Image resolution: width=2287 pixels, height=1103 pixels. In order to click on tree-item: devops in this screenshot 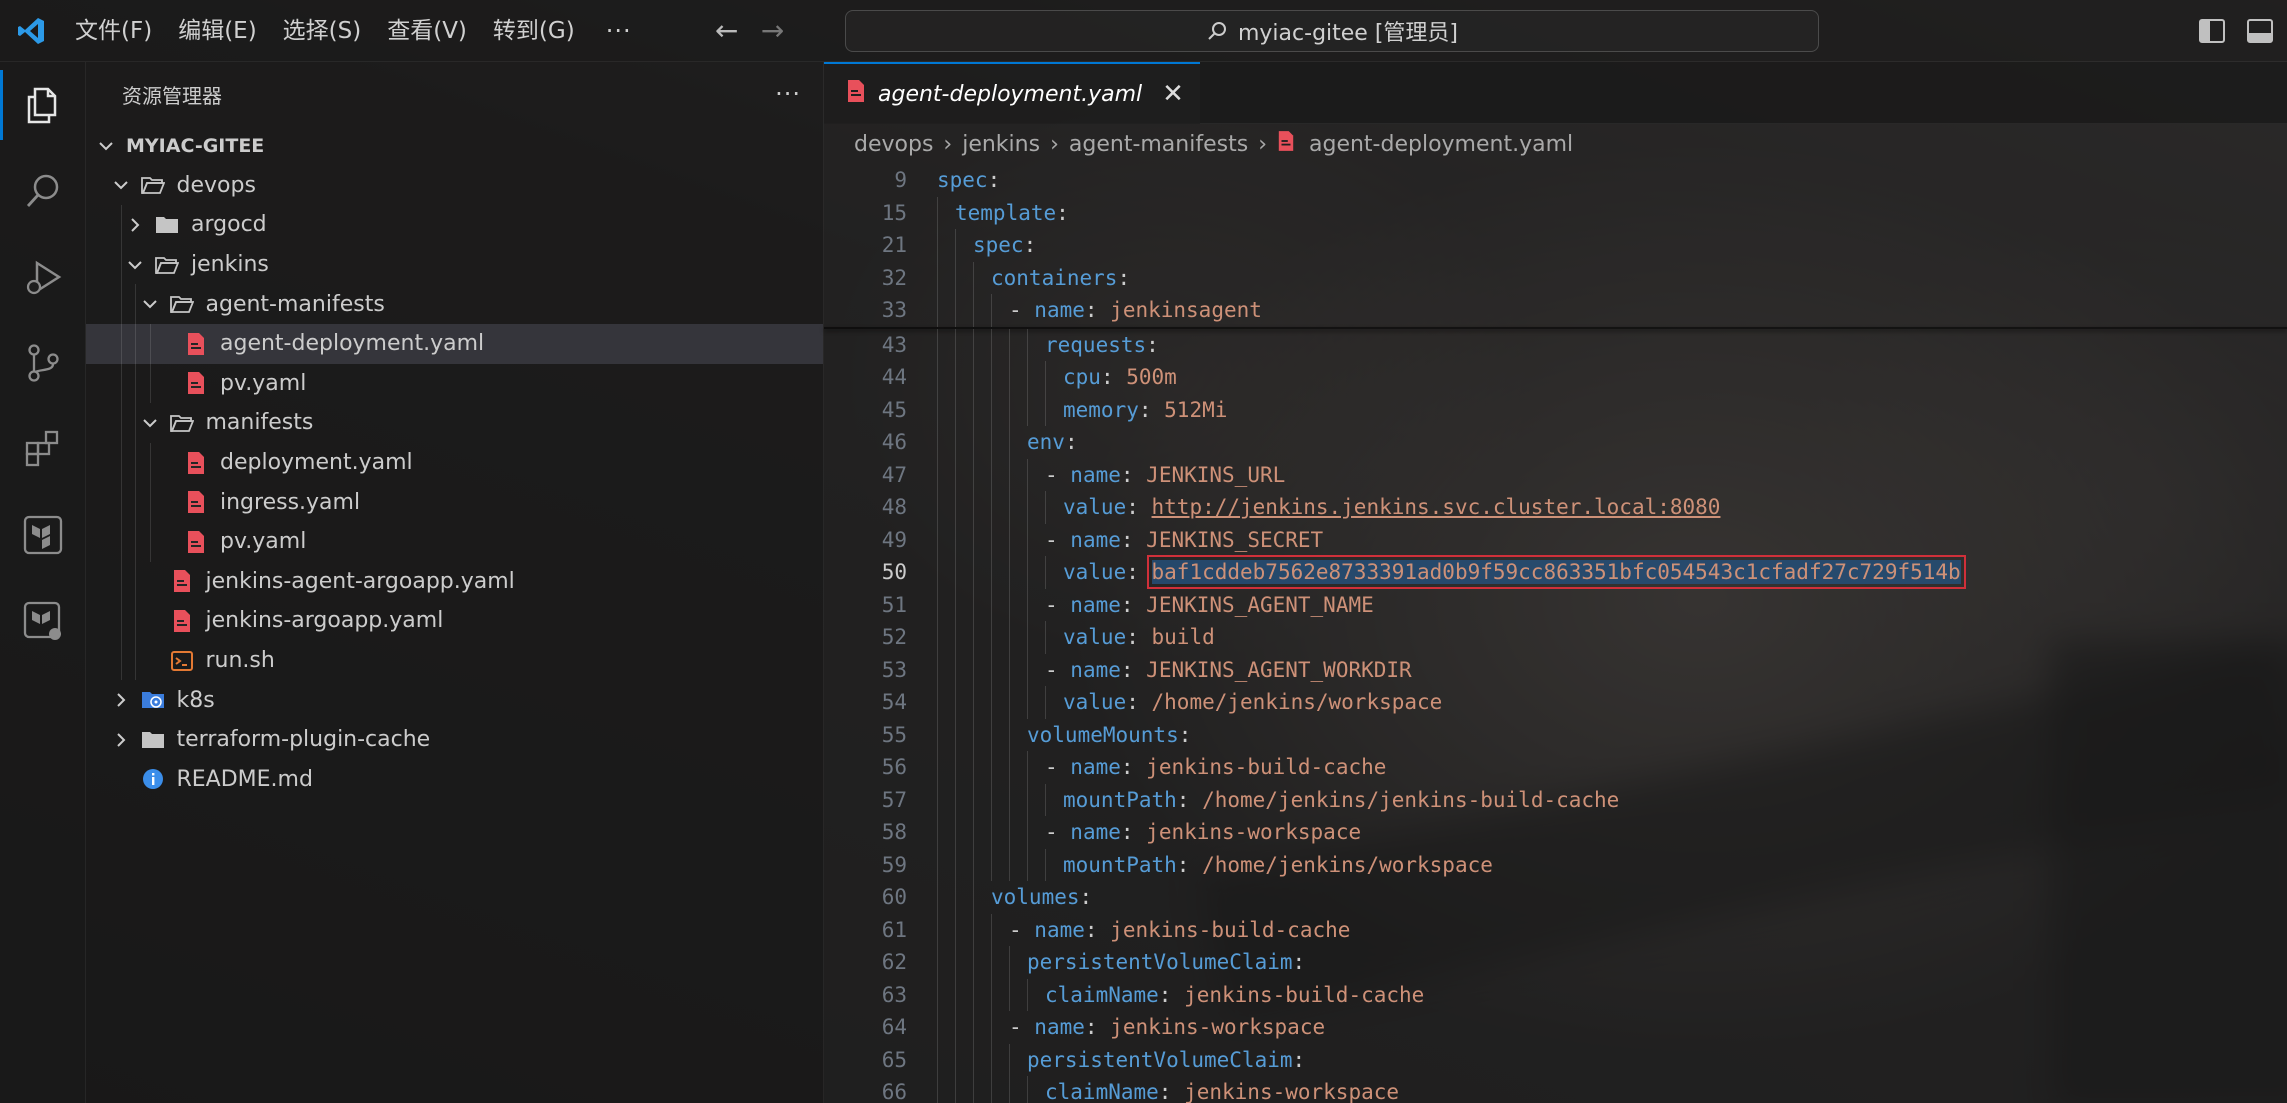, I will do `click(454, 186)`.